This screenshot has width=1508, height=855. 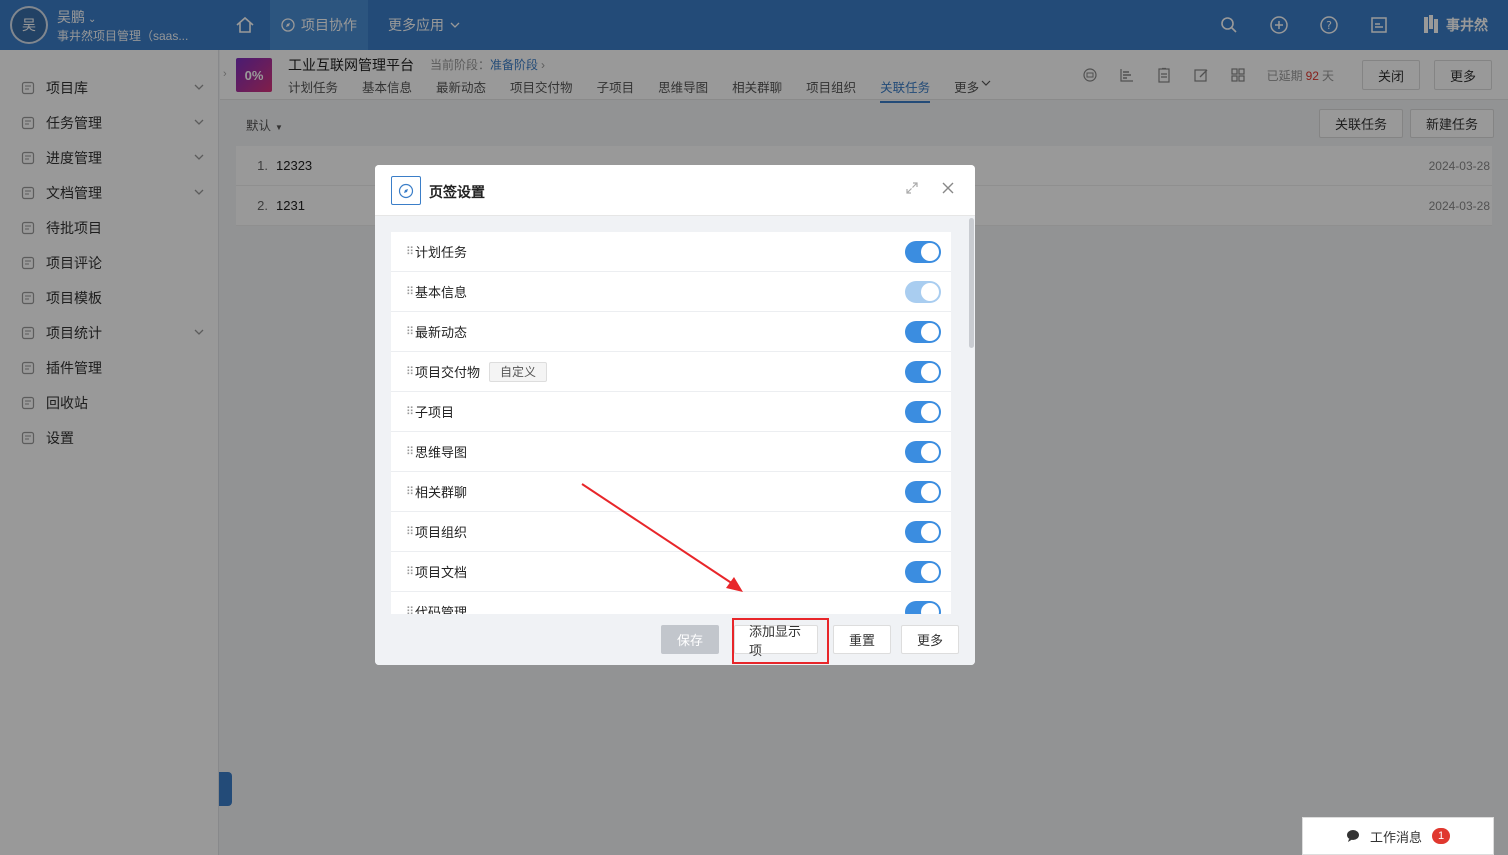 I want to click on annotation-arrow, so click(x=662, y=537).